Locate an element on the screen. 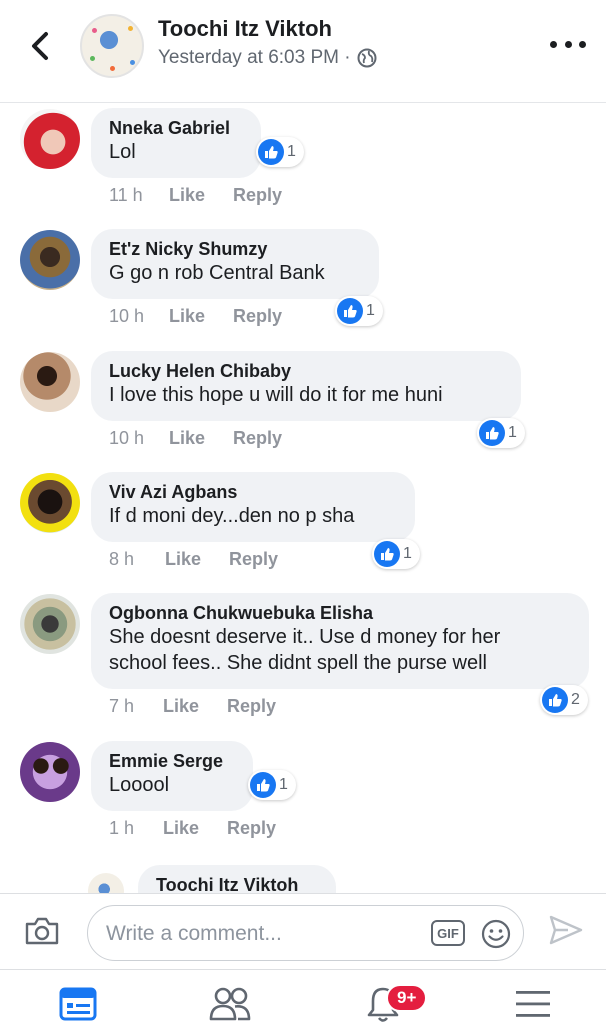 This screenshot has width=606, height=1034. comment-actions: 8 h Like Reply is located at coordinates (193, 559).